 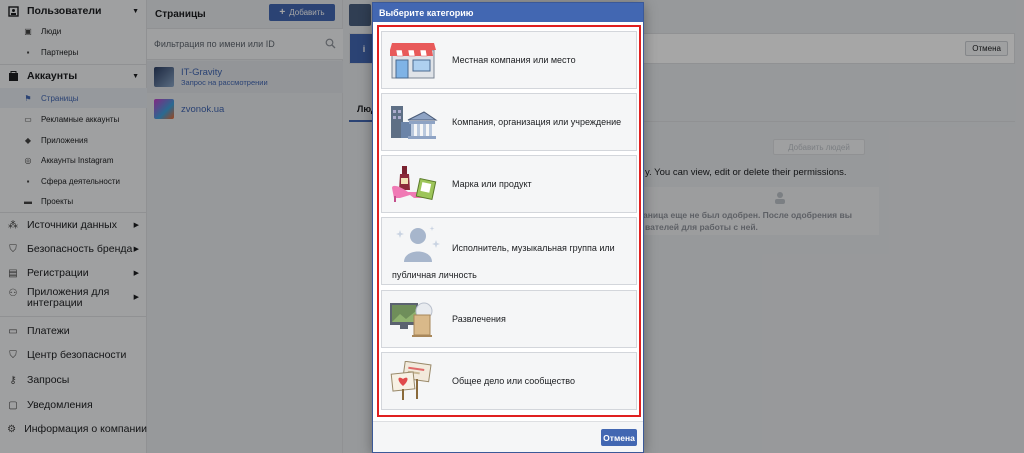 I want to click on dialog-cancel-button: Отмена, so click(x=619, y=437).